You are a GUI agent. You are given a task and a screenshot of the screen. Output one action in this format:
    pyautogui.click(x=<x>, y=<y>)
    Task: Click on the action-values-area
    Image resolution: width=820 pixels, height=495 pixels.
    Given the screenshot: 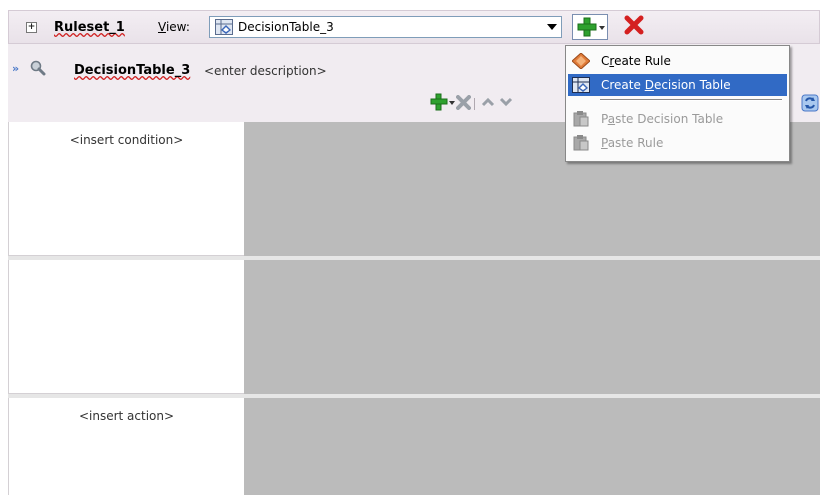 What is the action you would take?
    pyautogui.click(x=532, y=446)
    